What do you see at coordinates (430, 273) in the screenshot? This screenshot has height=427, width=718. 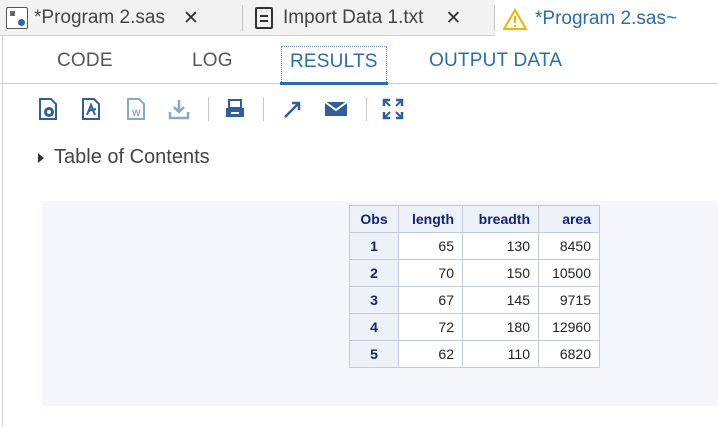 I see `length-cell: 70` at bounding box center [430, 273].